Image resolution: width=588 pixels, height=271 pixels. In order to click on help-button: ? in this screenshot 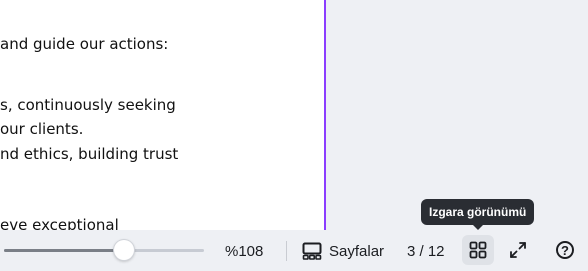, I will do `click(565, 250)`.